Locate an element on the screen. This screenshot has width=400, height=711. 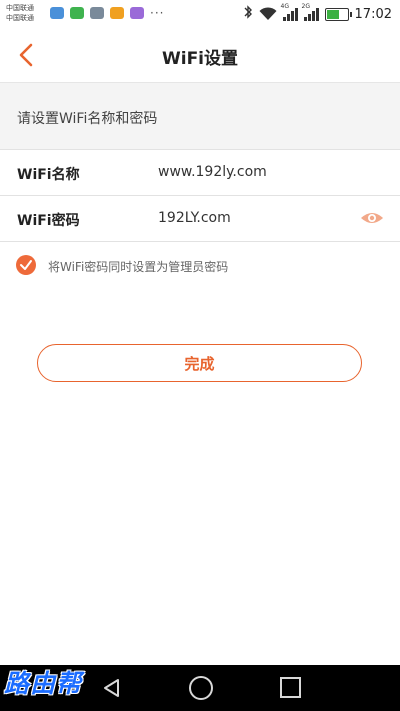
cell-signal-icon: 4G is located at coordinates (289, 12).